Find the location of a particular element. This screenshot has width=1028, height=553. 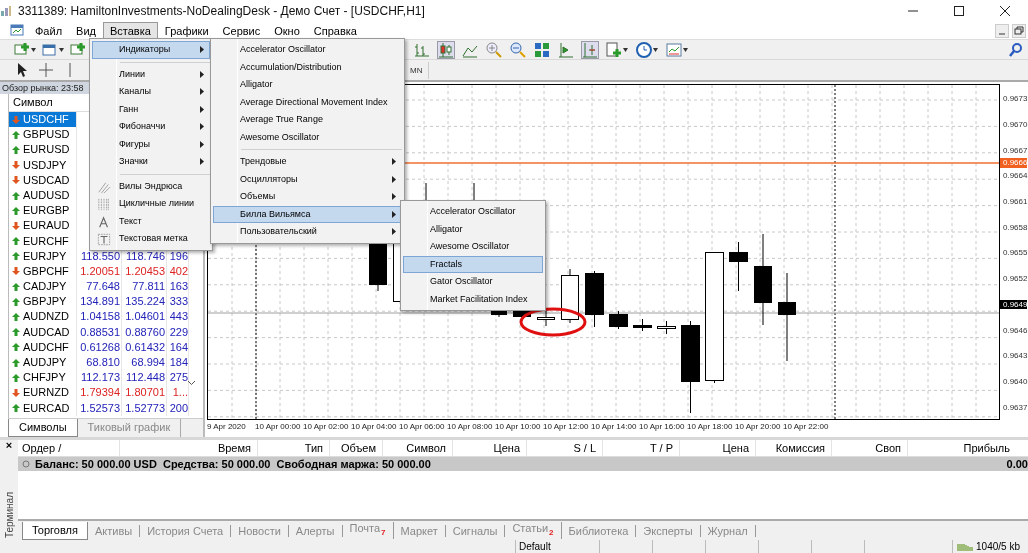

symbol-cell: GBPJPY is located at coordinates (43, 302).